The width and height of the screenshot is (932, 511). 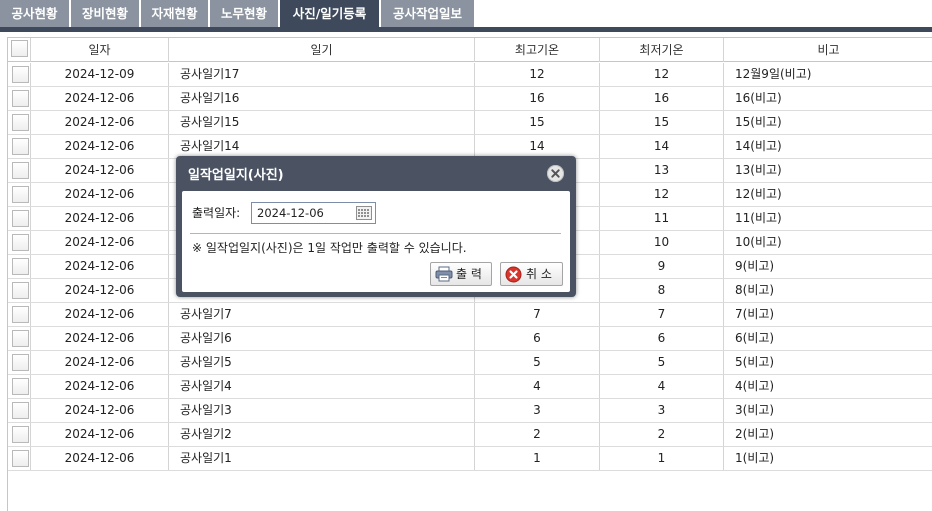 What do you see at coordinates (537, 74) in the screenshot?
I see `row-high-temp: 12` at bounding box center [537, 74].